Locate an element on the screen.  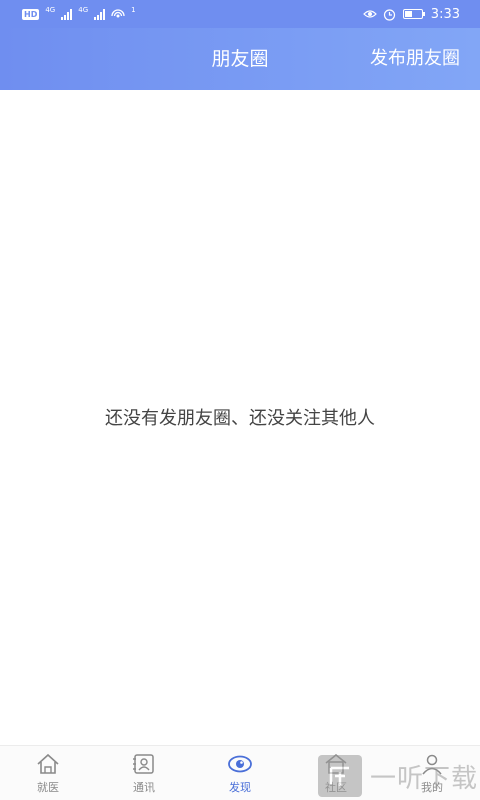
network-type-2: 4G is located at coordinates (83, 10).